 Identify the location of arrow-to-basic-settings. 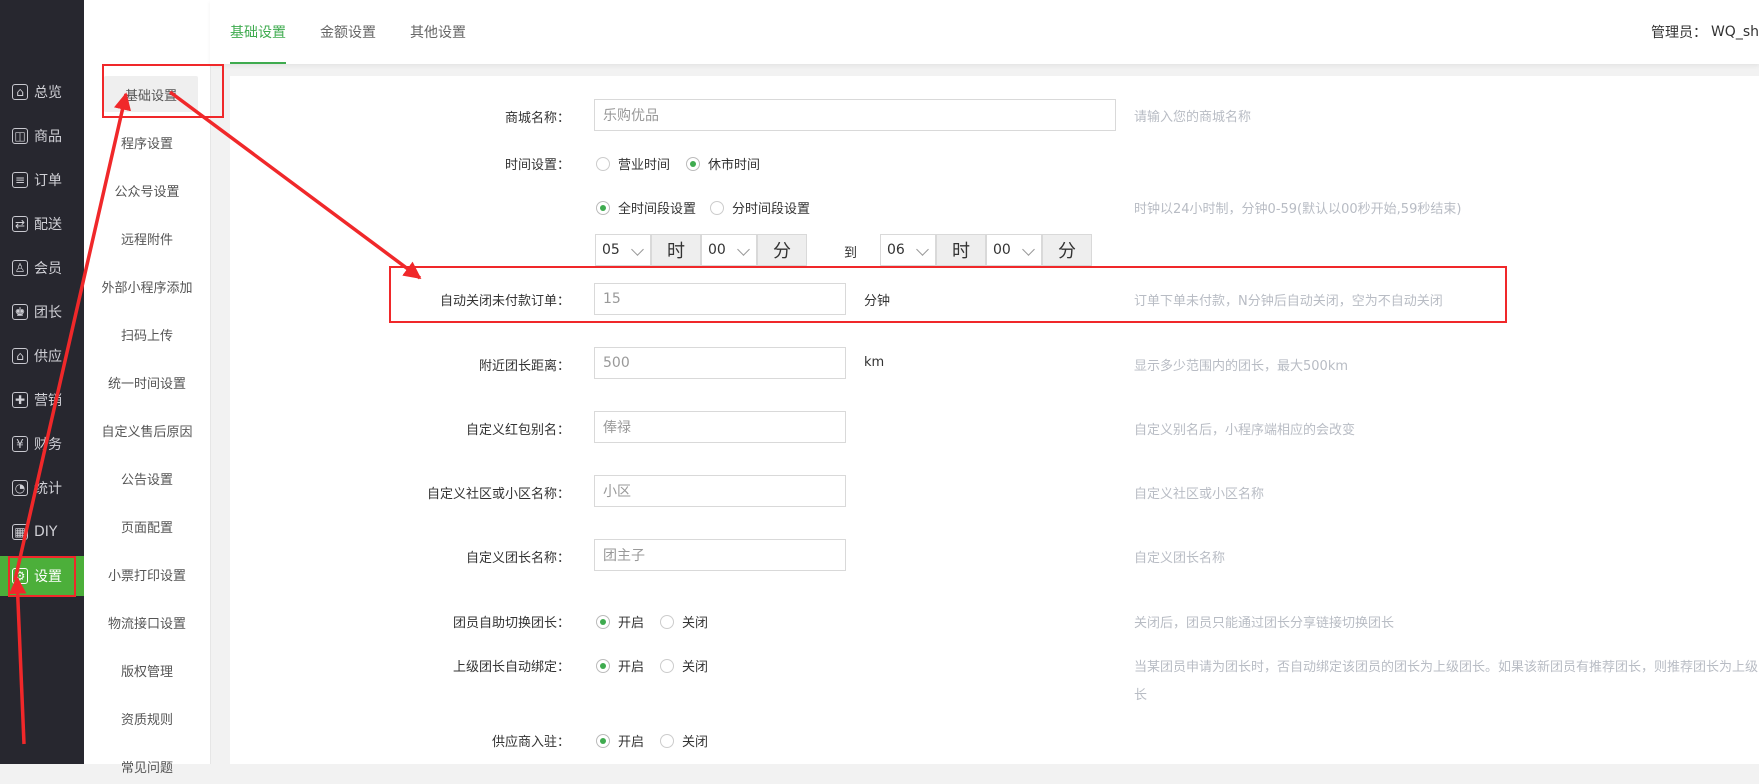
(72, 336).